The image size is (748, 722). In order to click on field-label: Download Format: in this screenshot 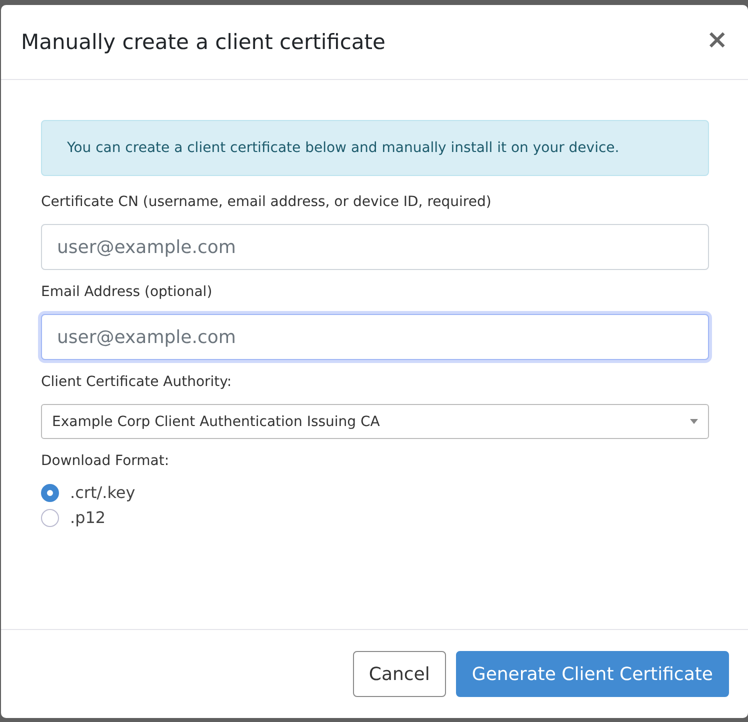, I will do `click(105, 461)`.